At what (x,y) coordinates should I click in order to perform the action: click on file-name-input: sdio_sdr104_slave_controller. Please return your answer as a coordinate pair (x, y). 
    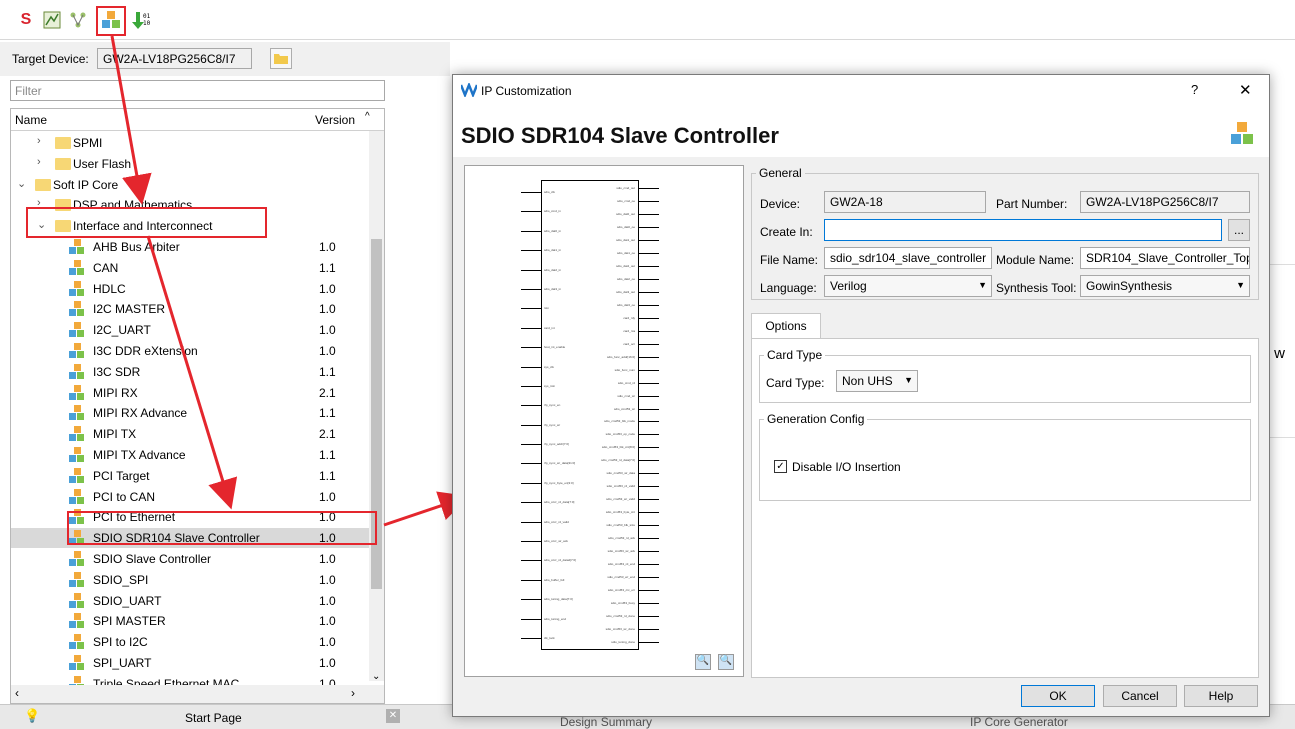
    Looking at the image, I should click on (908, 258).